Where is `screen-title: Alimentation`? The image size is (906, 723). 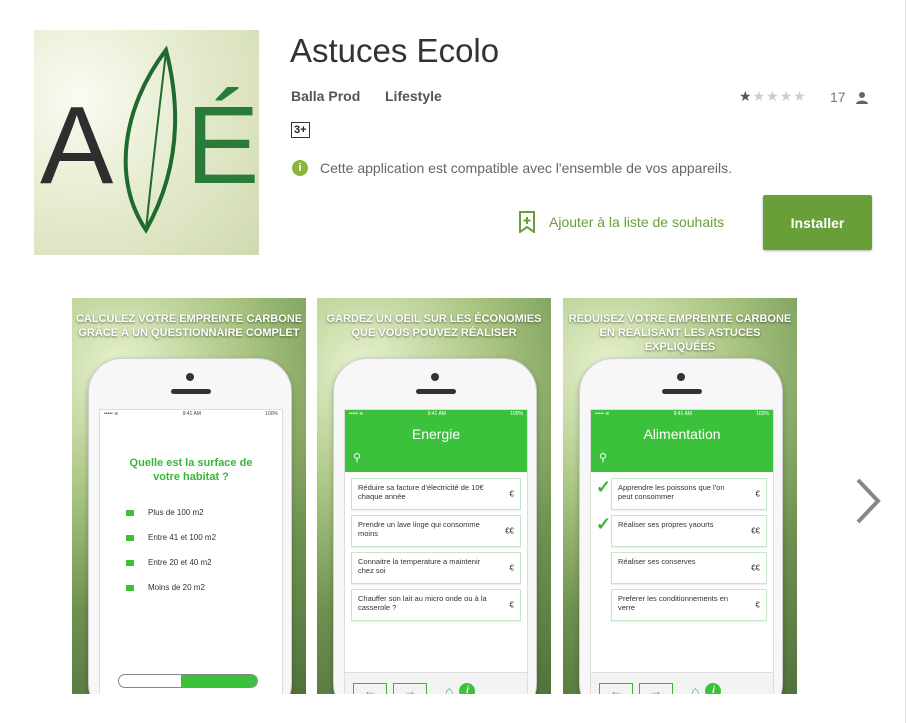
screen-title: Alimentation is located at coordinates (682, 434).